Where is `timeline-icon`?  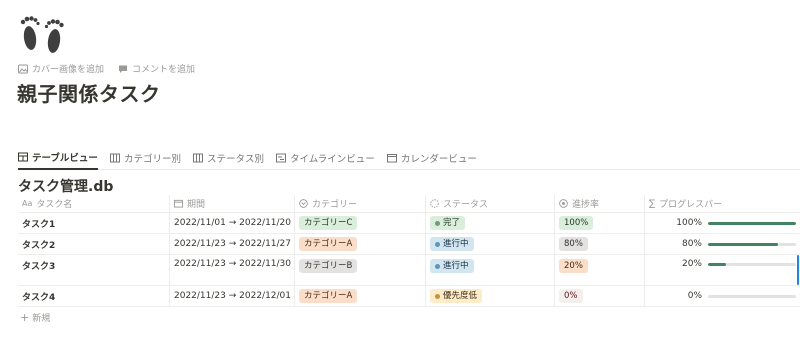 timeline-icon is located at coordinates (280, 158).